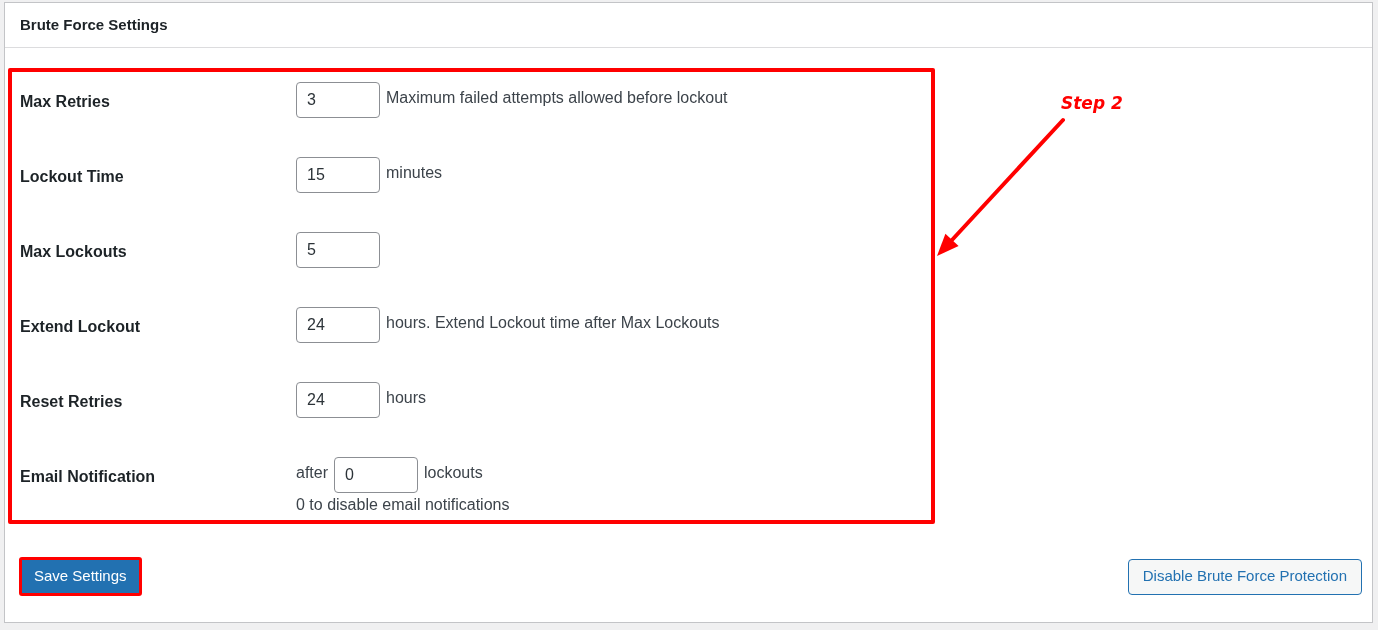  I want to click on input-field: 5, so click(338, 250).